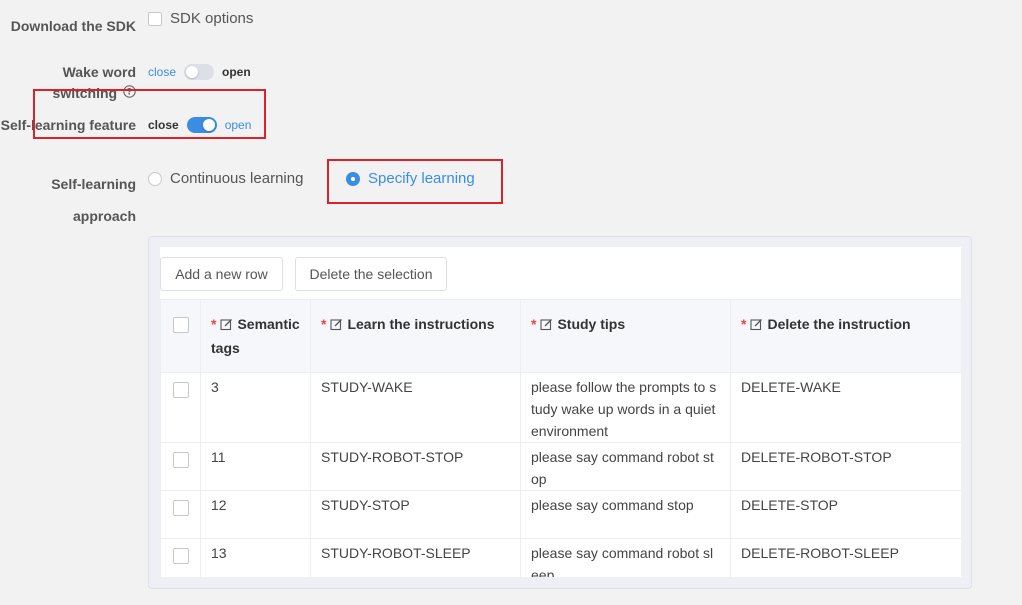 The image size is (1022, 605). Describe the element at coordinates (255, 514) in the screenshot. I see `cell-semantic-tag: 12` at that location.